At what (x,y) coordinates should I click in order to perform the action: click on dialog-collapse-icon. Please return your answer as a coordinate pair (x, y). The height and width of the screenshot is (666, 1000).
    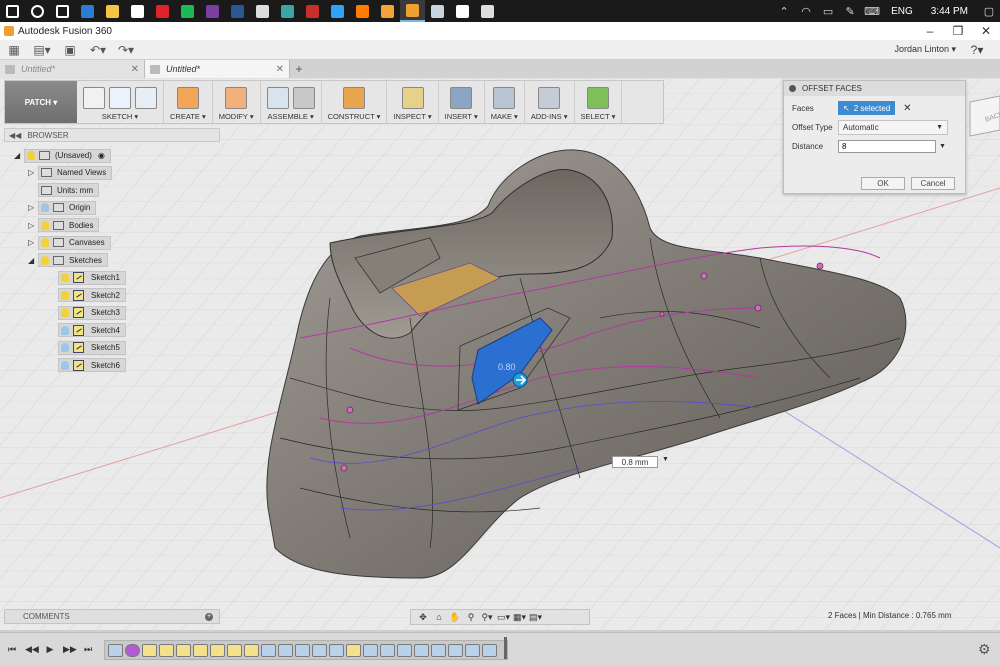
    Looking at the image, I should click on (792, 88).